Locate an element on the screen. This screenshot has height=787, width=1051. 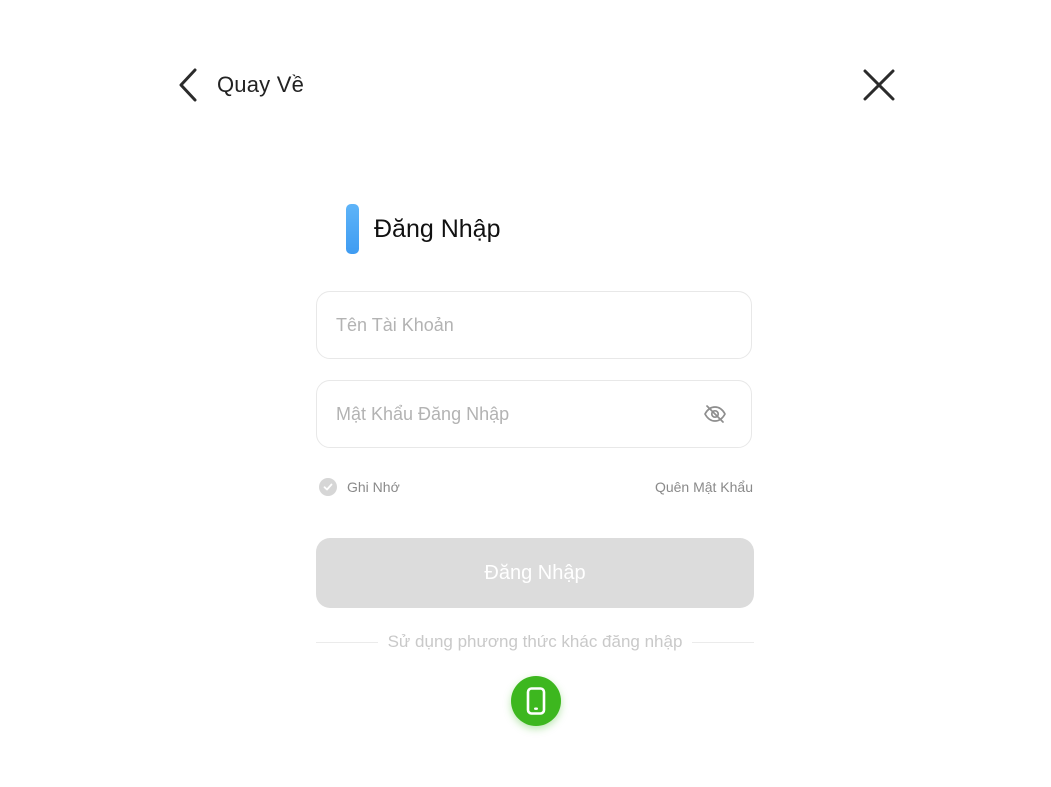
divider-line-right is located at coordinates (723, 642).